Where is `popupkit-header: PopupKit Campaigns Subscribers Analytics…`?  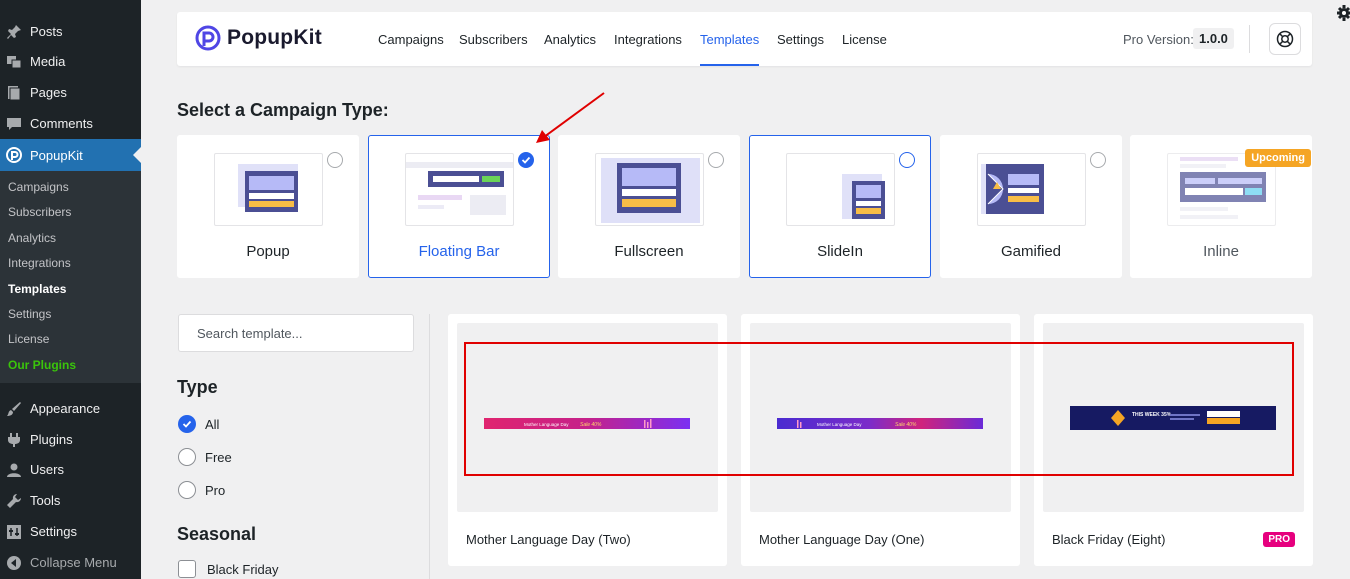
popupkit-header: PopupKit Campaigns Subscribers Analytics… is located at coordinates (744, 39).